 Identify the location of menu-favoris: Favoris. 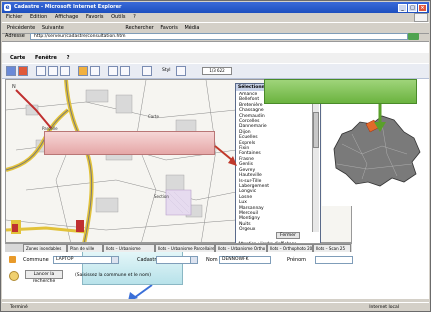
(95, 17).